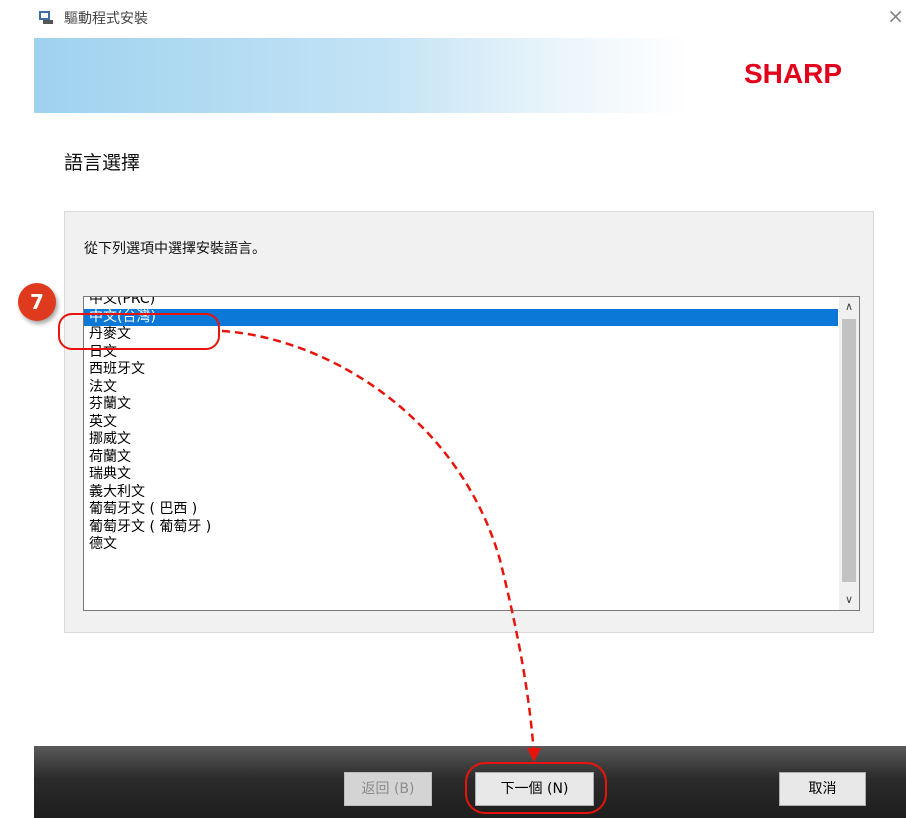  Describe the element at coordinates (106, 19) in the screenshot. I see `window-title: 驅動程式安裝` at that location.